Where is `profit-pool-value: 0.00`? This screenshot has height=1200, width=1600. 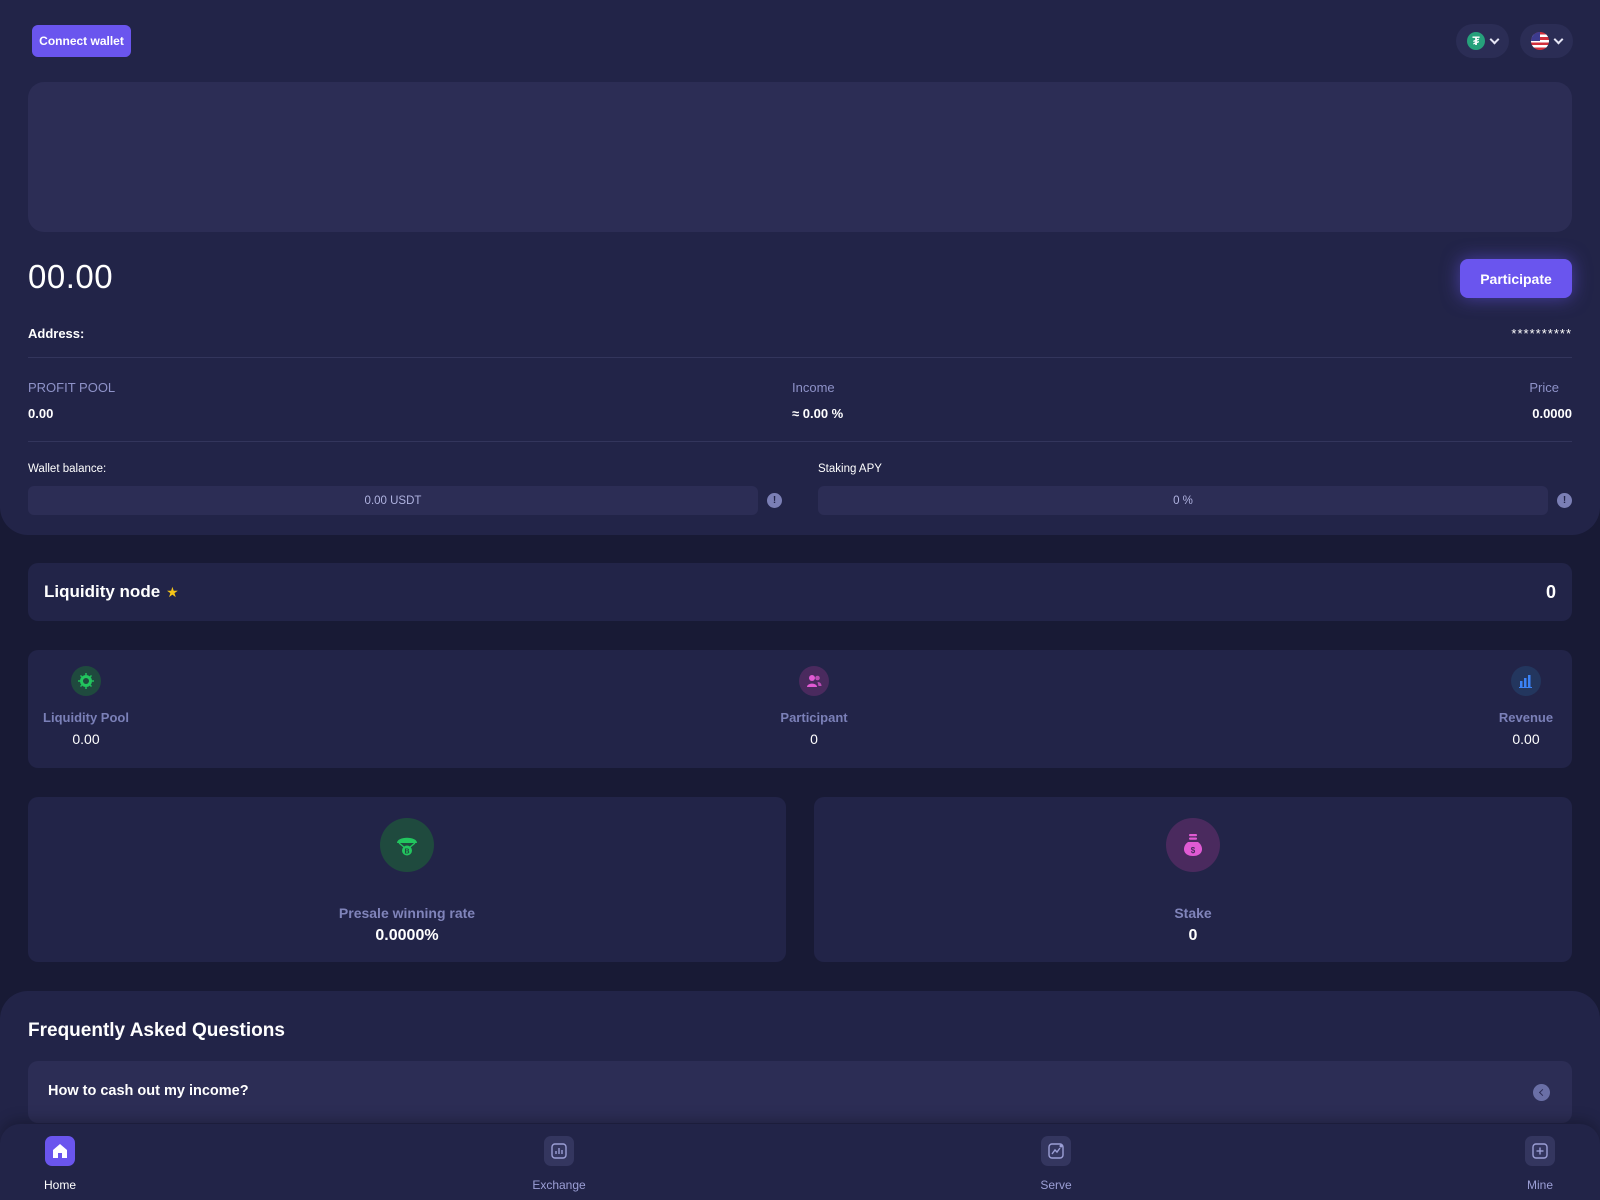
profit-pool-value: 0.00 is located at coordinates (41, 413).